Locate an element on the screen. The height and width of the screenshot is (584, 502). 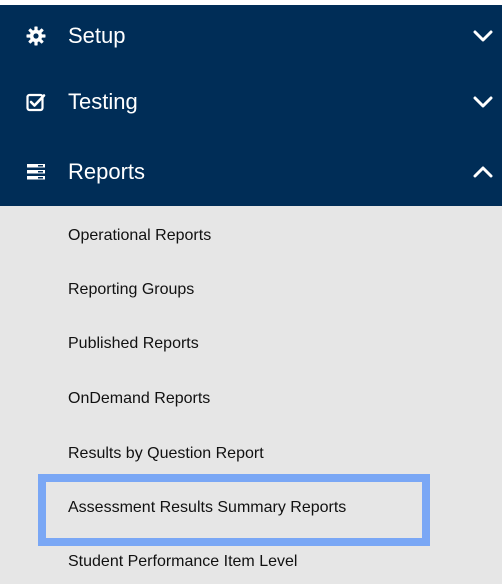
submenu-item-results-by-question-report: Results by Question Report is located at coordinates (166, 454).